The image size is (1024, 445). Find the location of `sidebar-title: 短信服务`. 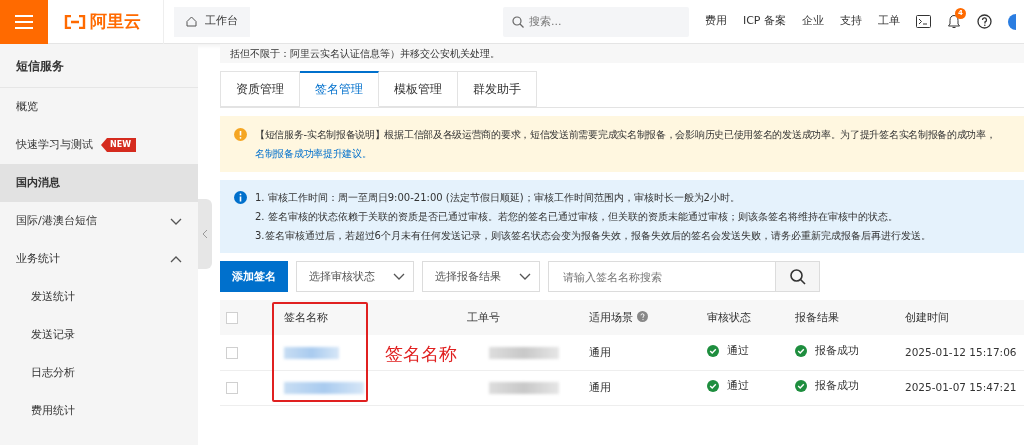

sidebar-title: 短信服务 is located at coordinates (99, 66).